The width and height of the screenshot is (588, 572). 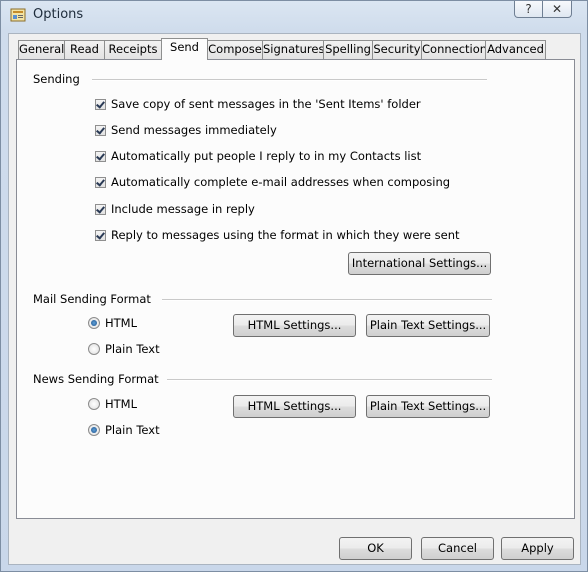 What do you see at coordinates (41, 49) in the screenshot?
I see `tab-general: General` at bounding box center [41, 49].